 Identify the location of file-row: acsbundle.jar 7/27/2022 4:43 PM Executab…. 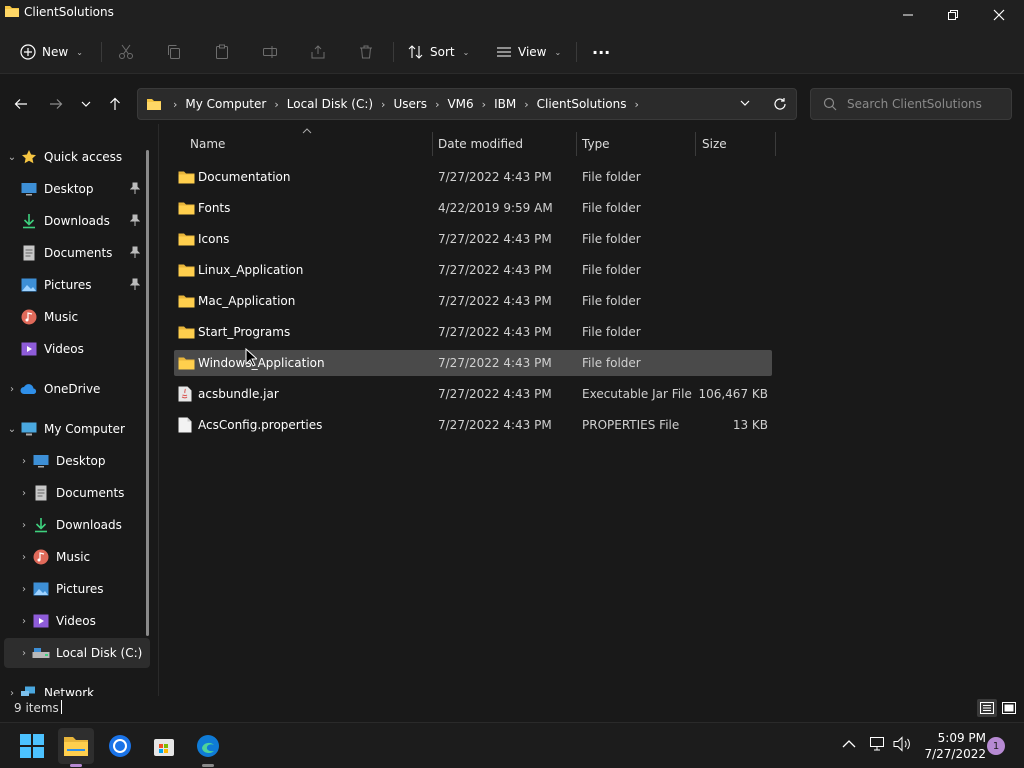
(473, 394).